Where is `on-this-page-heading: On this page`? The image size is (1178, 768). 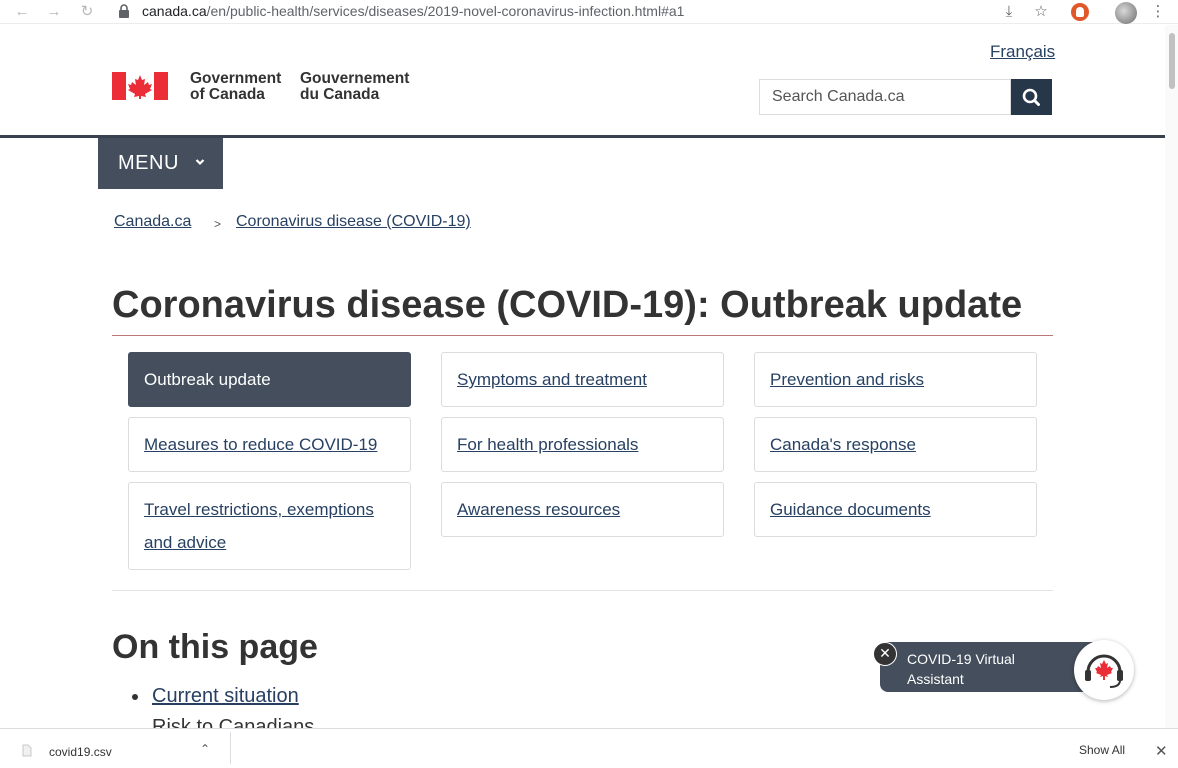
on-this-page-heading: On this page is located at coordinates (215, 647).